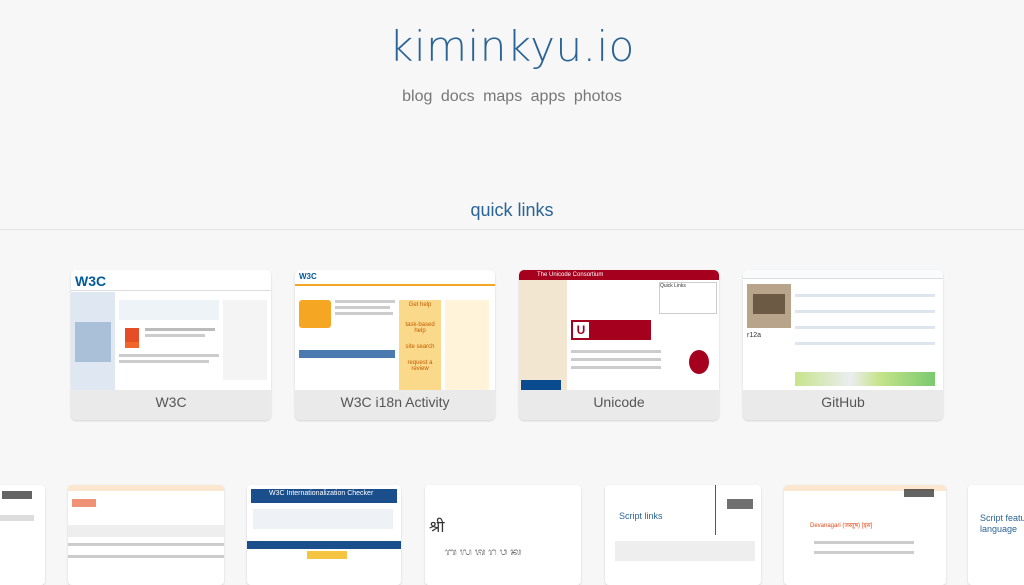 The height and width of the screenshot is (585, 1024). What do you see at coordinates (171, 402) in the screenshot?
I see `card-label: W3C` at bounding box center [171, 402].